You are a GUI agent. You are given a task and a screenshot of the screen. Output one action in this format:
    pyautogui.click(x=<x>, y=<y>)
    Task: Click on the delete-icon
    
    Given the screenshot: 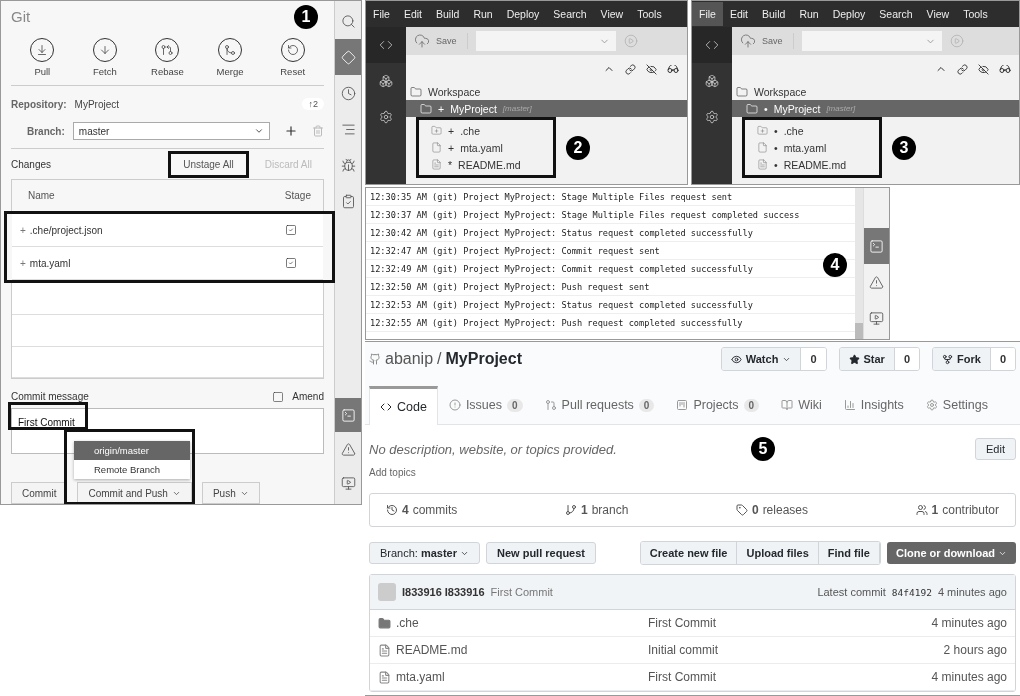 What is the action you would take?
    pyautogui.click(x=318, y=131)
    